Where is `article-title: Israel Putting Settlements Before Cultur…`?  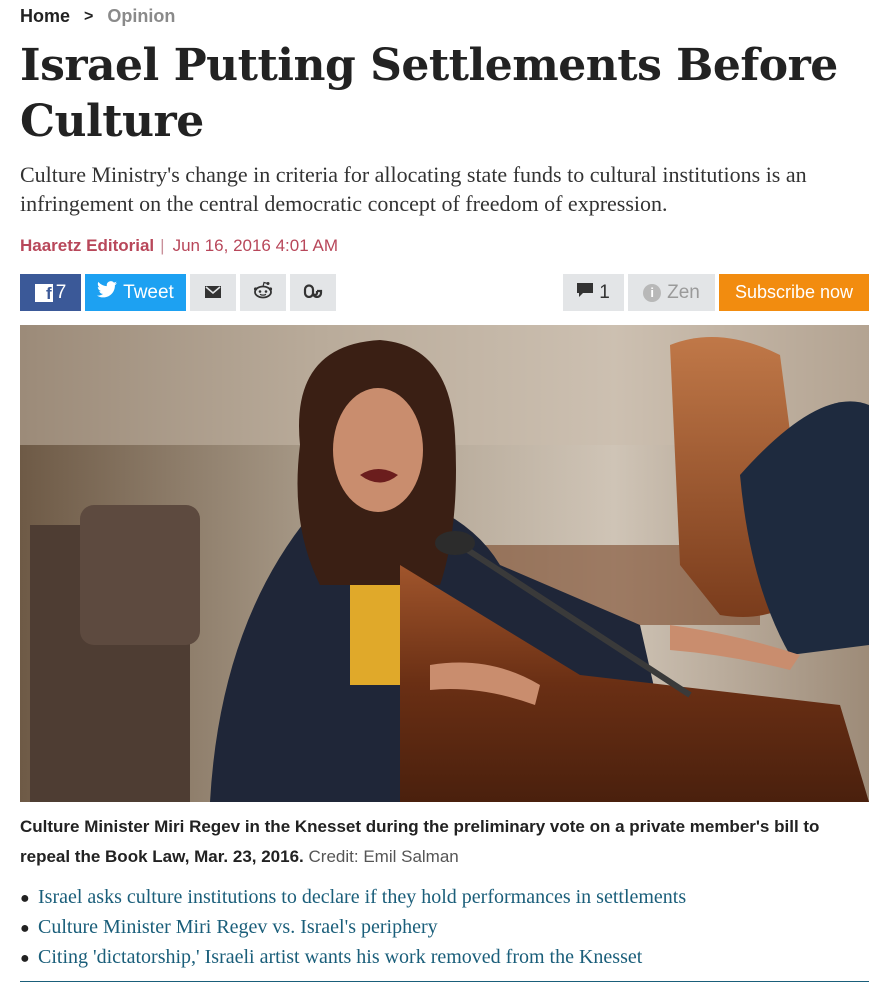 article-title: Israel Putting Settlements Before Cultur… is located at coordinates (429, 93).